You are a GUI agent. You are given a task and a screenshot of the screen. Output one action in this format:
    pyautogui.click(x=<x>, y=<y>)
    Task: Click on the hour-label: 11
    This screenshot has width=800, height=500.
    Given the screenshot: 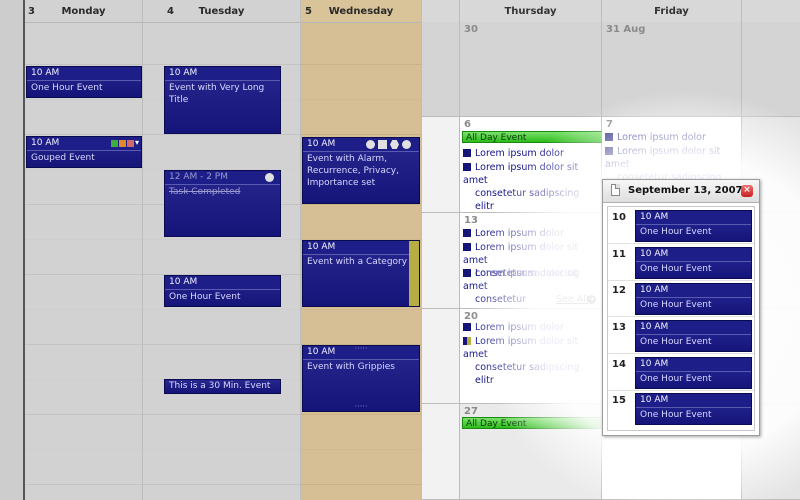 What is the action you would take?
    pyautogui.click(x=619, y=254)
    